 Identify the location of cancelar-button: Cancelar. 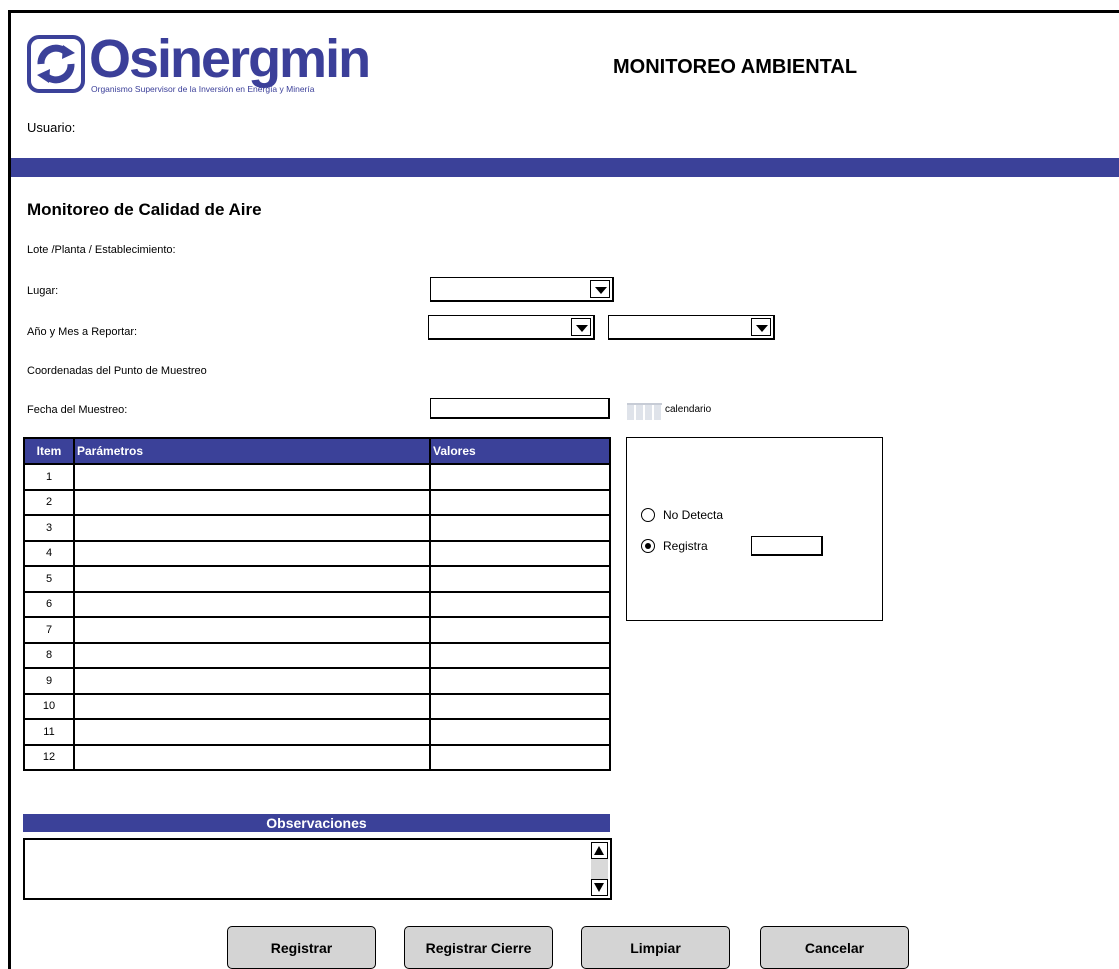
(834, 947).